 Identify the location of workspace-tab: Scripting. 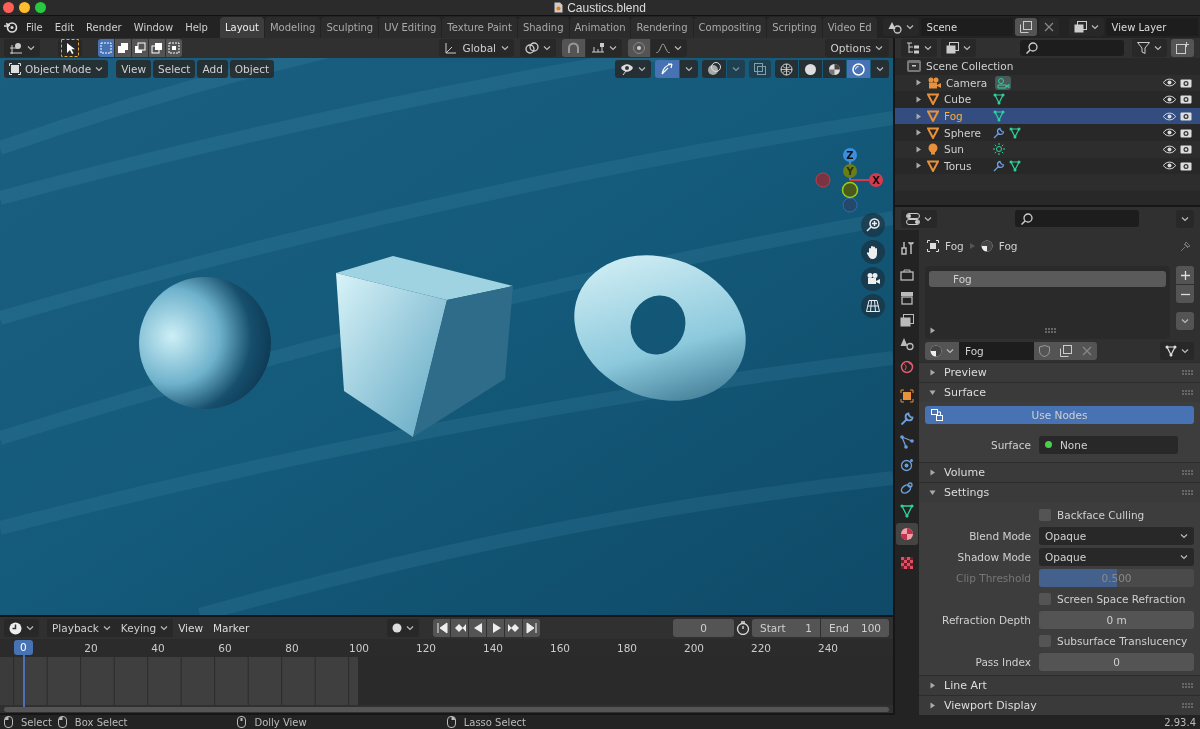
(794, 27).